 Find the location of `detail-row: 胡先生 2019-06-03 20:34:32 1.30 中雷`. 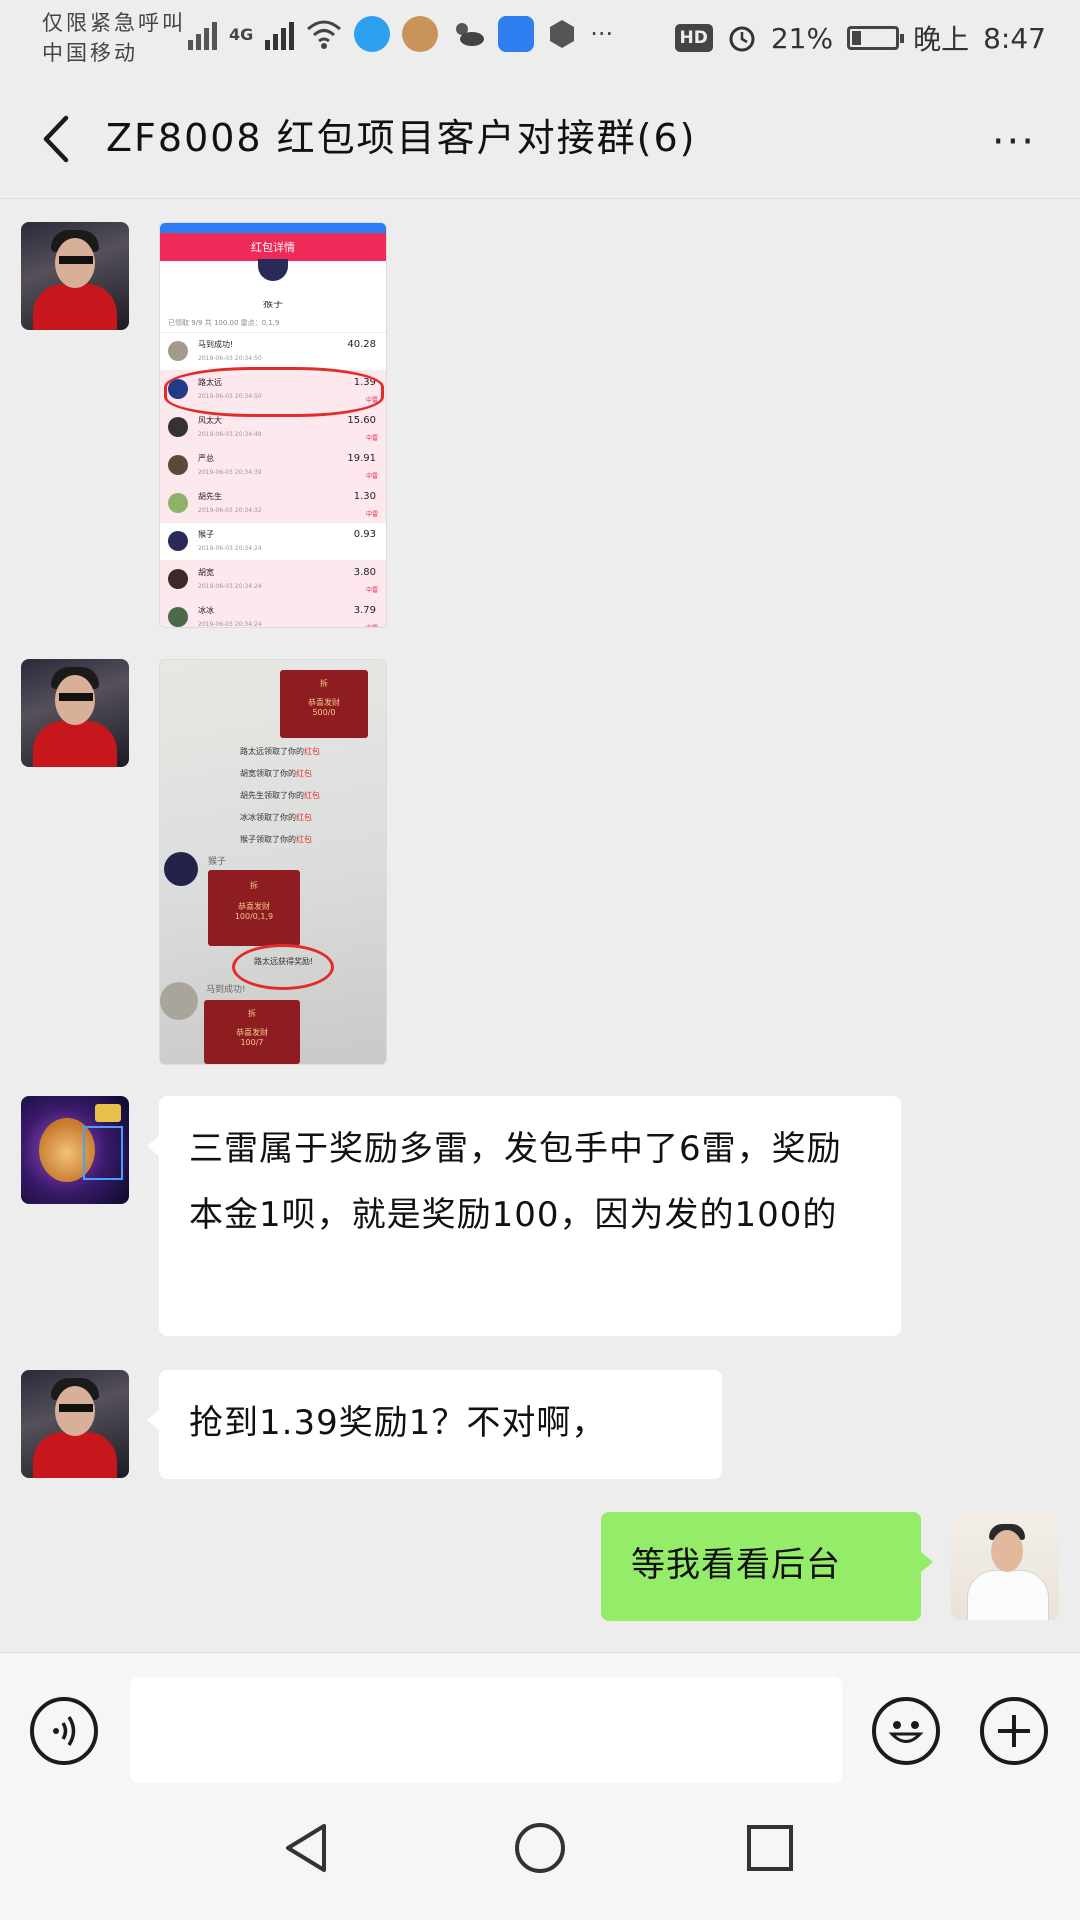

detail-row: 胡先生 2019-06-03 20:34:32 1.30 中雷 is located at coordinates (273, 503).